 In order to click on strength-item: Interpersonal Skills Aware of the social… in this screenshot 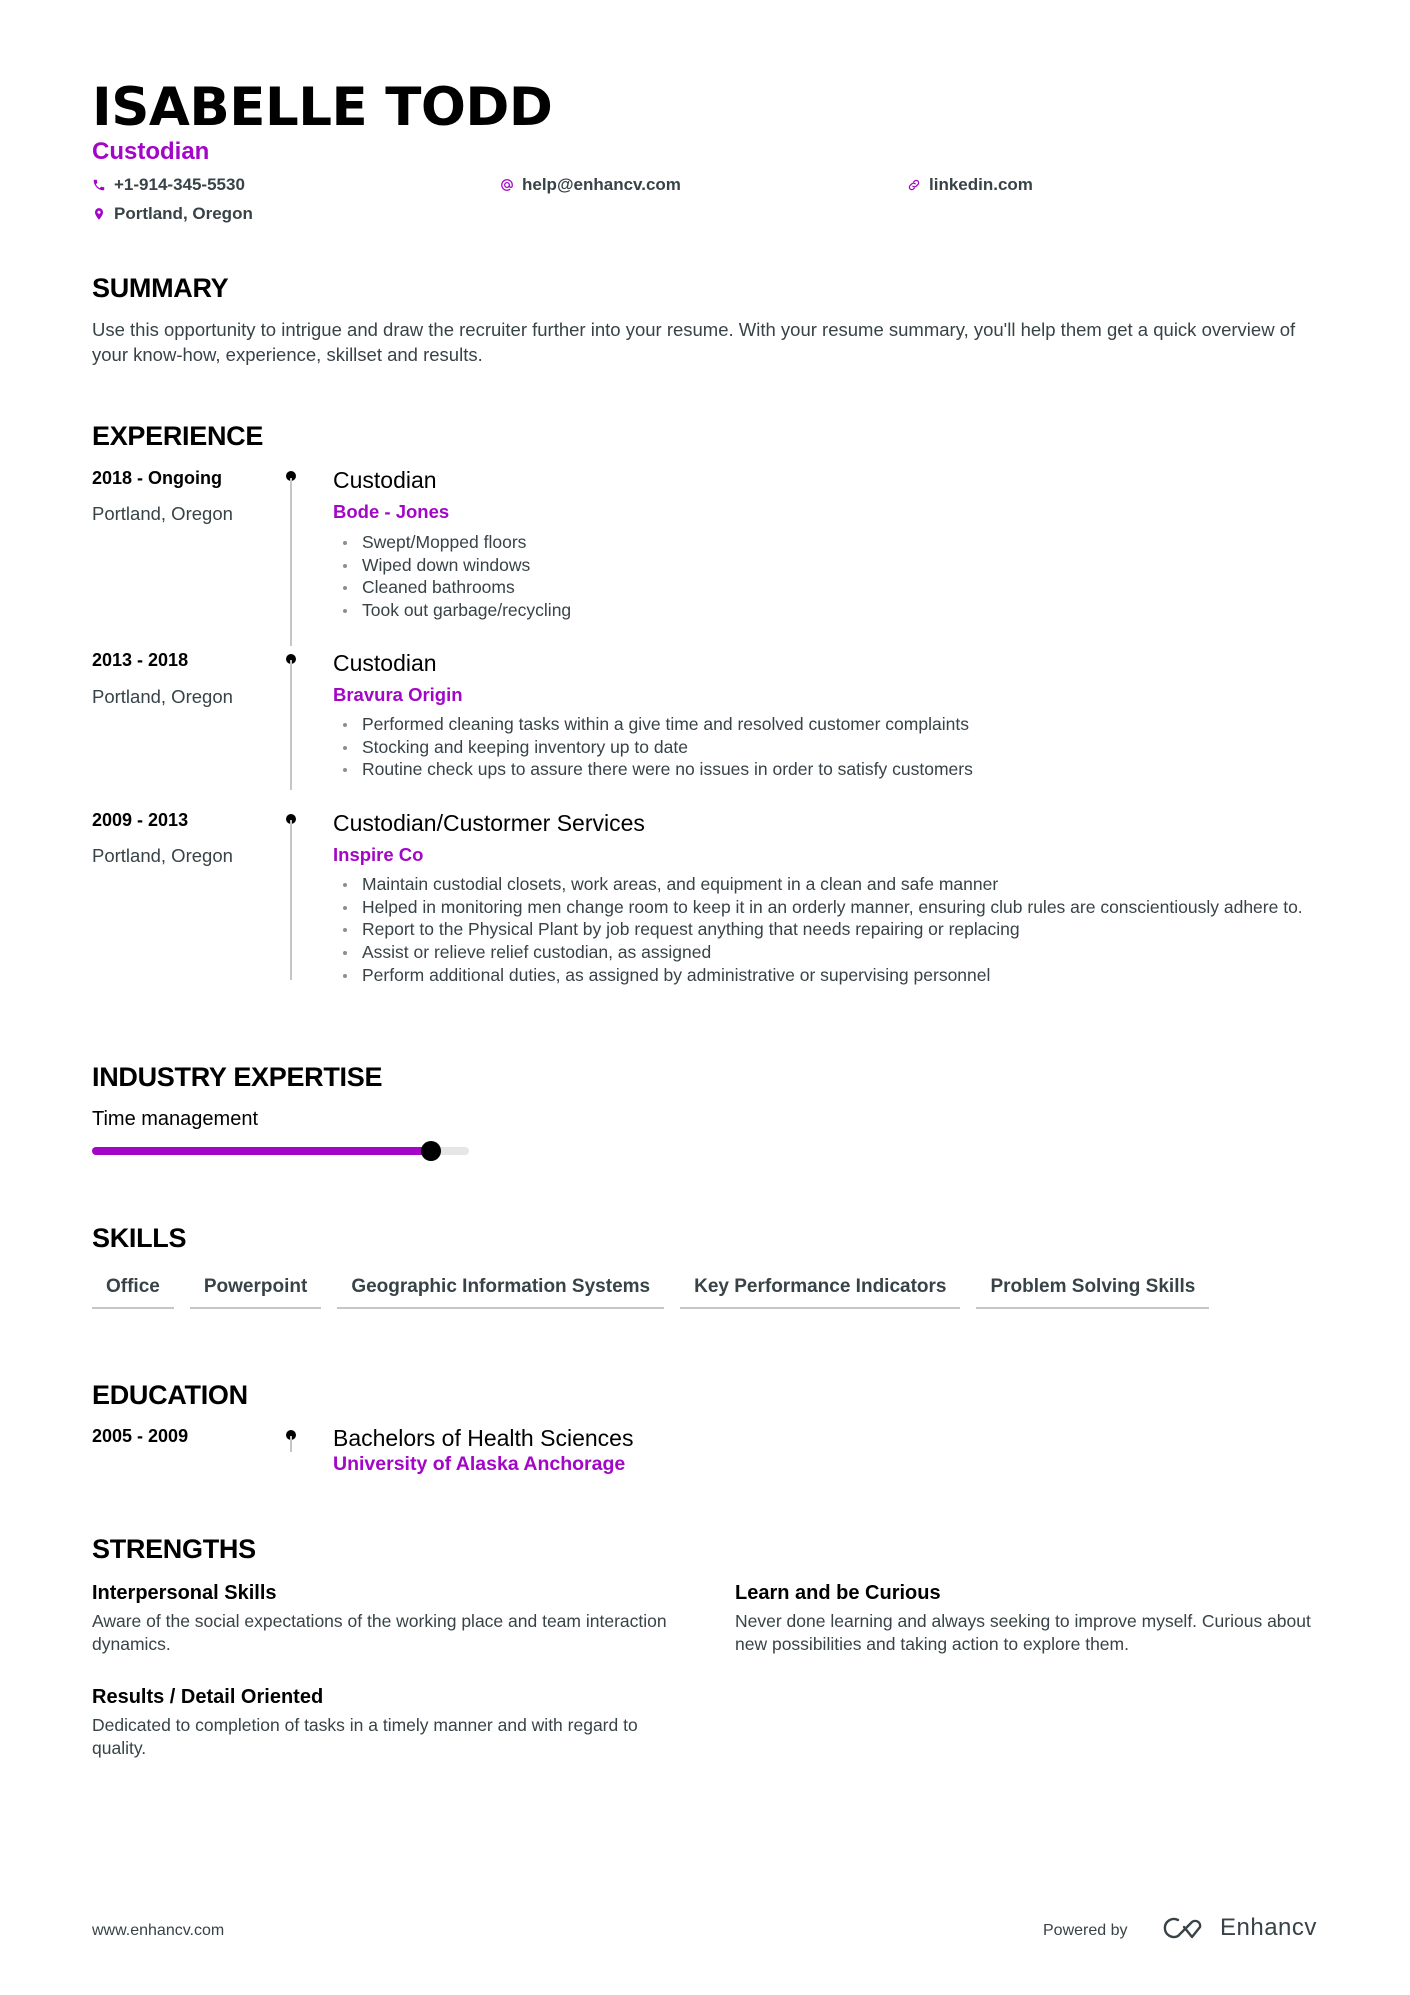, I will do `click(392, 1618)`.